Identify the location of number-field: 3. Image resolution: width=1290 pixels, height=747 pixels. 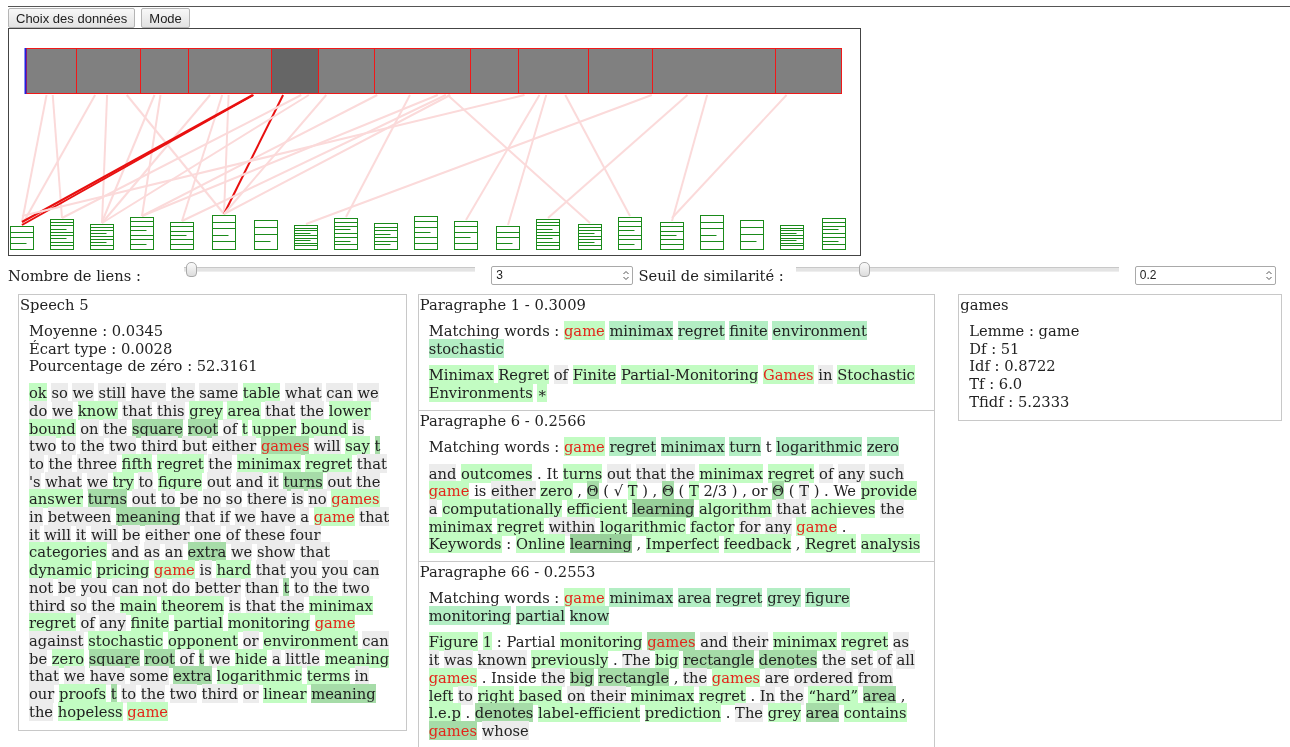
(562, 275).